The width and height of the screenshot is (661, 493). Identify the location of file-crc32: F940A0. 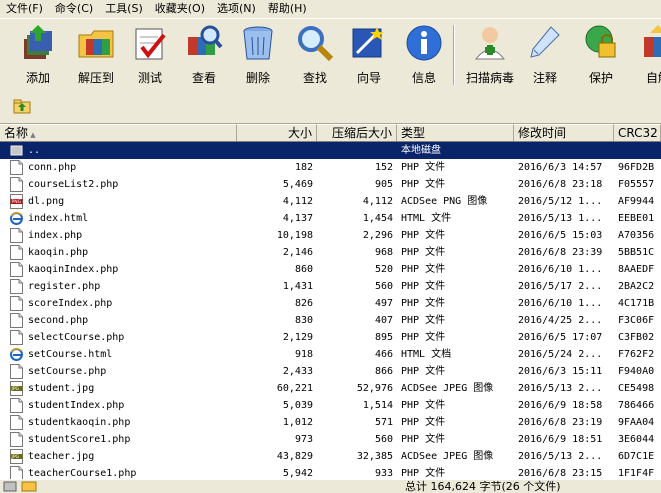
(636, 371).